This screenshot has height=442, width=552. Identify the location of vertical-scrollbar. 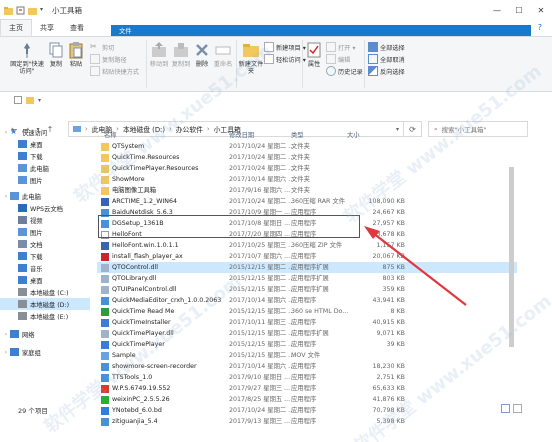
(511, 270).